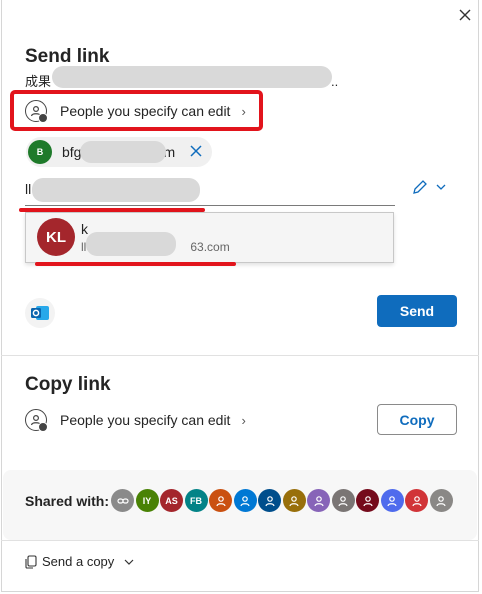  What do you see at coordinates (31, 561) in the screenshot?
I see `copy-document-icon` at bounding box center [31, 561].